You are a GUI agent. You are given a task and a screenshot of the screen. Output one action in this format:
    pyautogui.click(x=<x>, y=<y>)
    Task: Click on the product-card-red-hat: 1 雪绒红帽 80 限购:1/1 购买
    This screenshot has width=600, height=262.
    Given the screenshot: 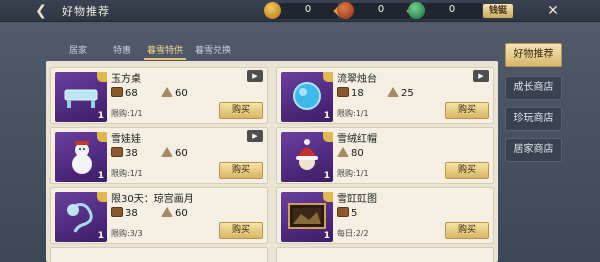 What is the action you would take?
    pyautogui.click(x=385, y=155)
    